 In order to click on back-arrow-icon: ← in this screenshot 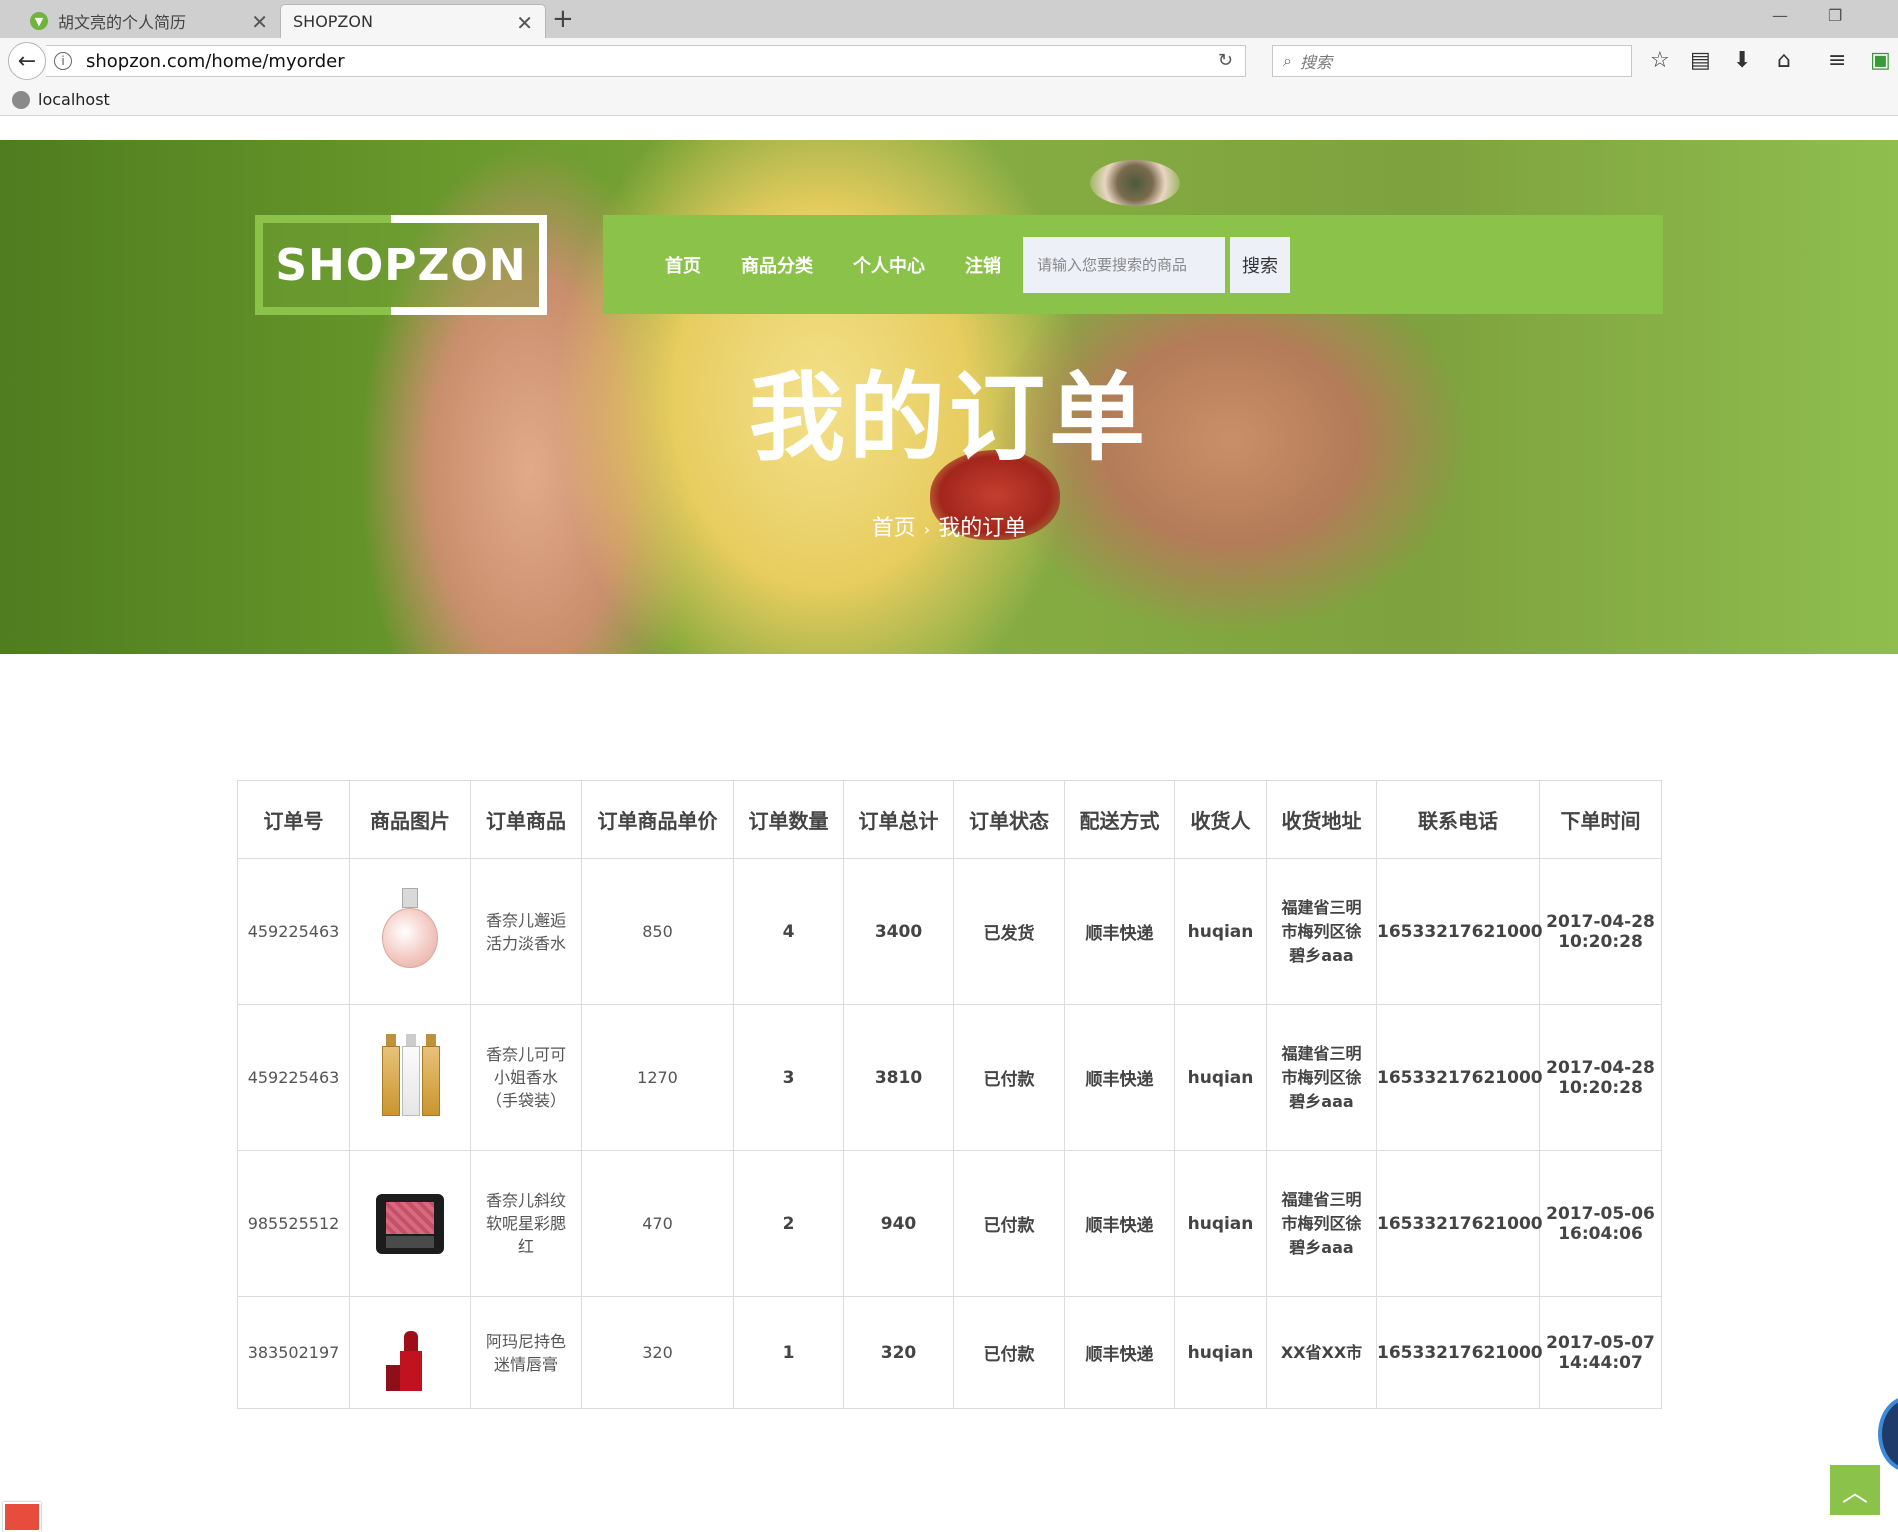, I will do `click(27, 61)`.